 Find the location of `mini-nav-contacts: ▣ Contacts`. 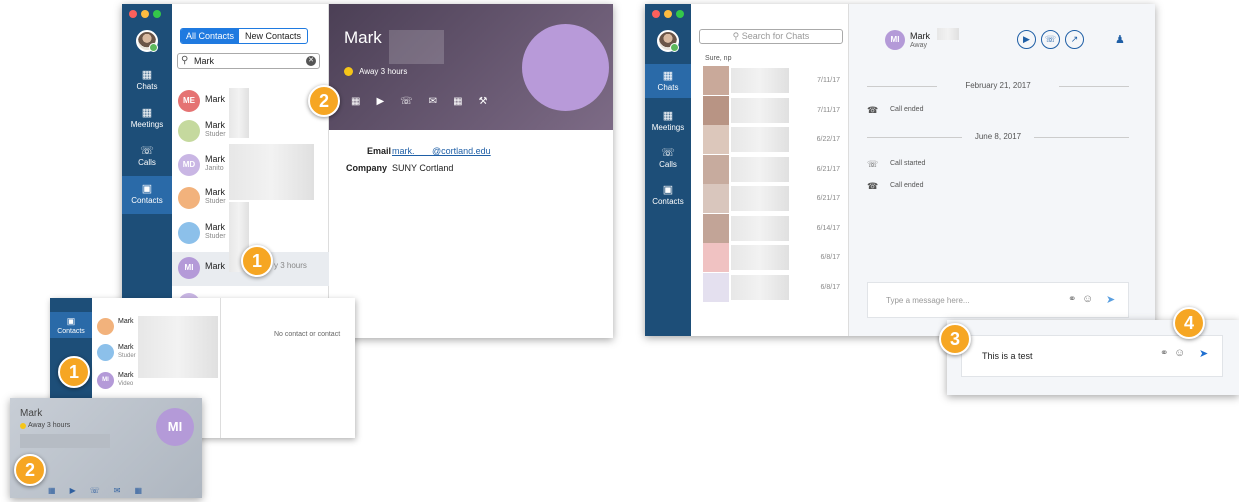

mini-nav-contacts: ▣ Contacts is located at coordinates (71, 325).